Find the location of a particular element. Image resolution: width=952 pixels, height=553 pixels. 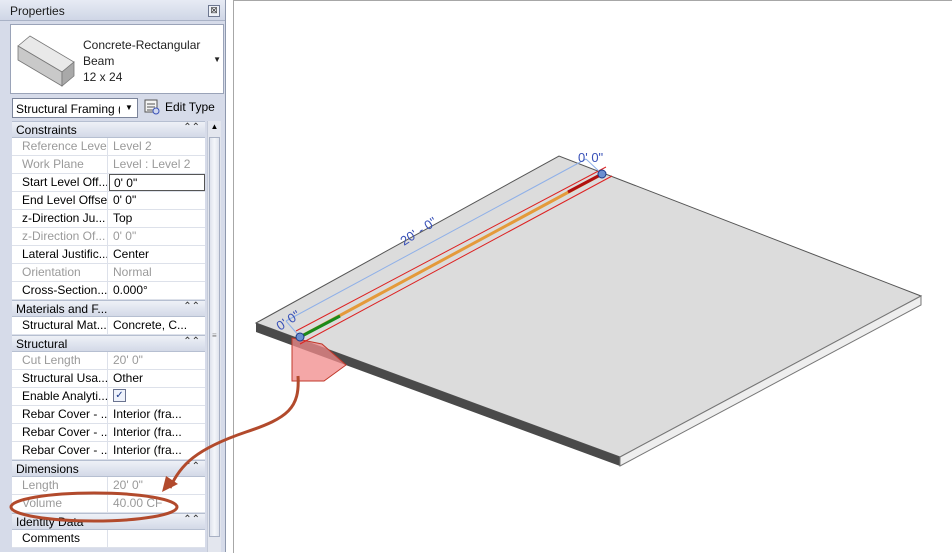

property-value: ✓ is located at coordinates (157, 396).